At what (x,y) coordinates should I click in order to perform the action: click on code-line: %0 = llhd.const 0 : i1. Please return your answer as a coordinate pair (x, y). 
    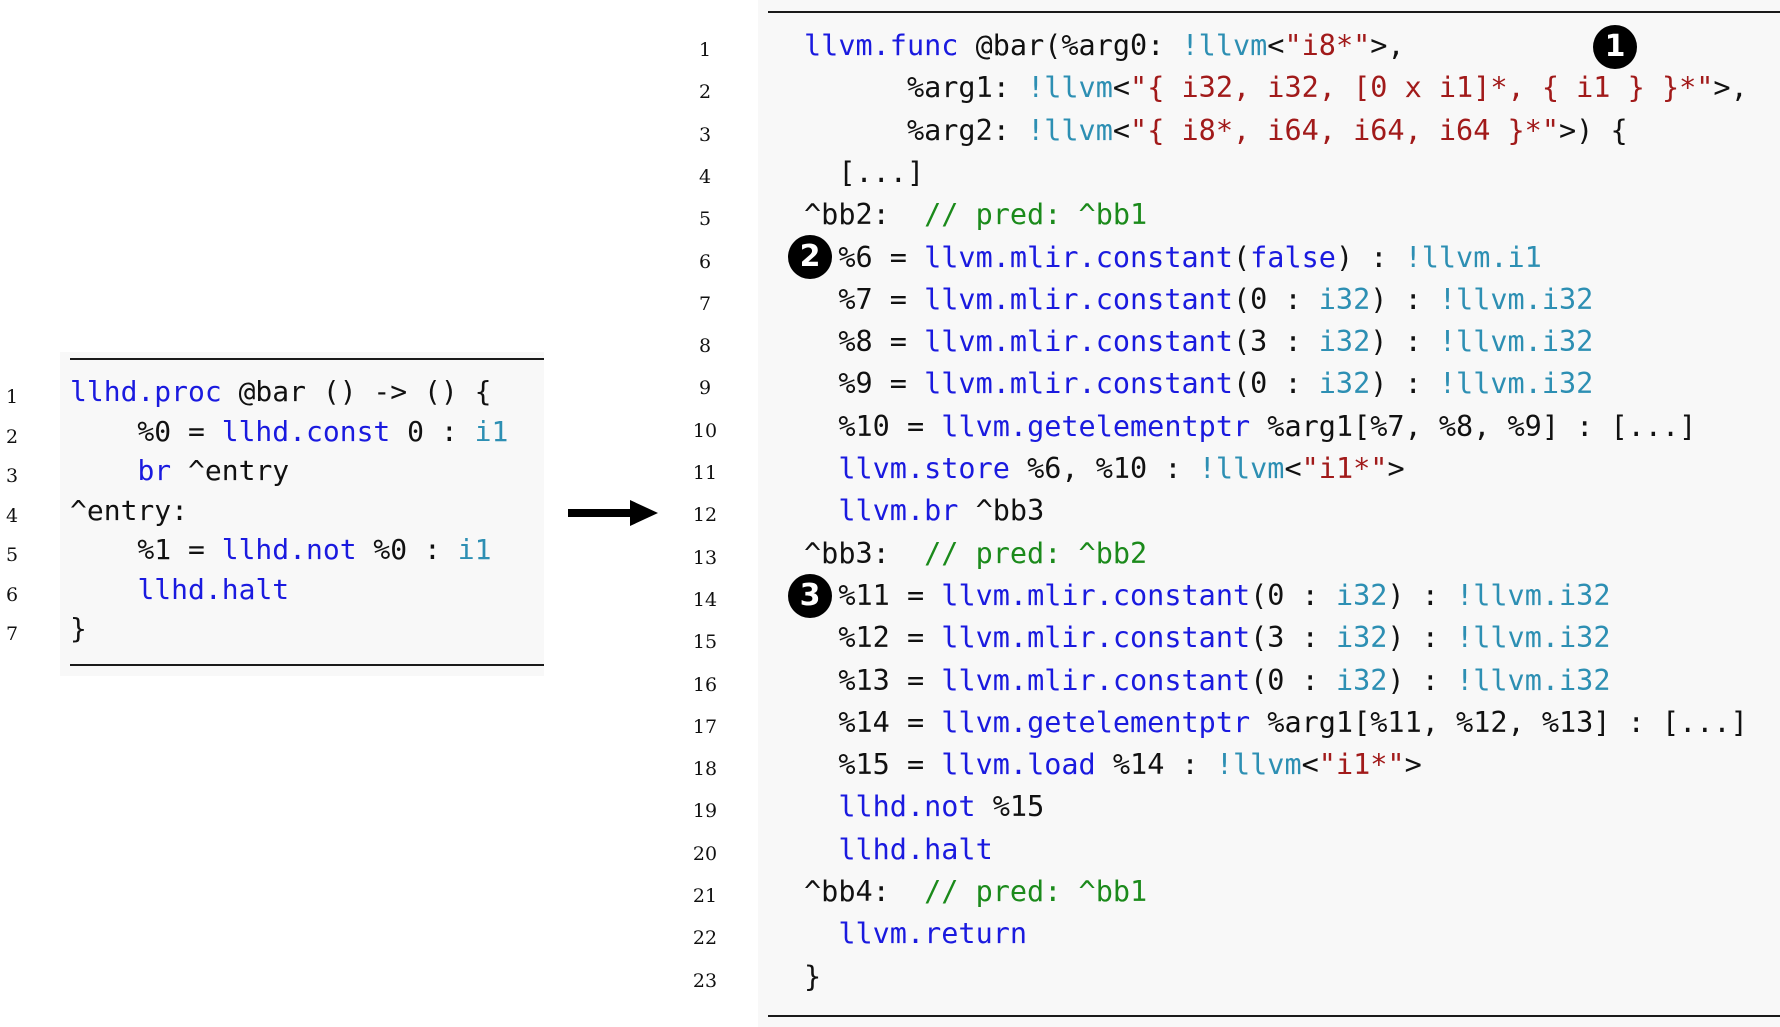
    Looking at the image, I should click on (289, 431).